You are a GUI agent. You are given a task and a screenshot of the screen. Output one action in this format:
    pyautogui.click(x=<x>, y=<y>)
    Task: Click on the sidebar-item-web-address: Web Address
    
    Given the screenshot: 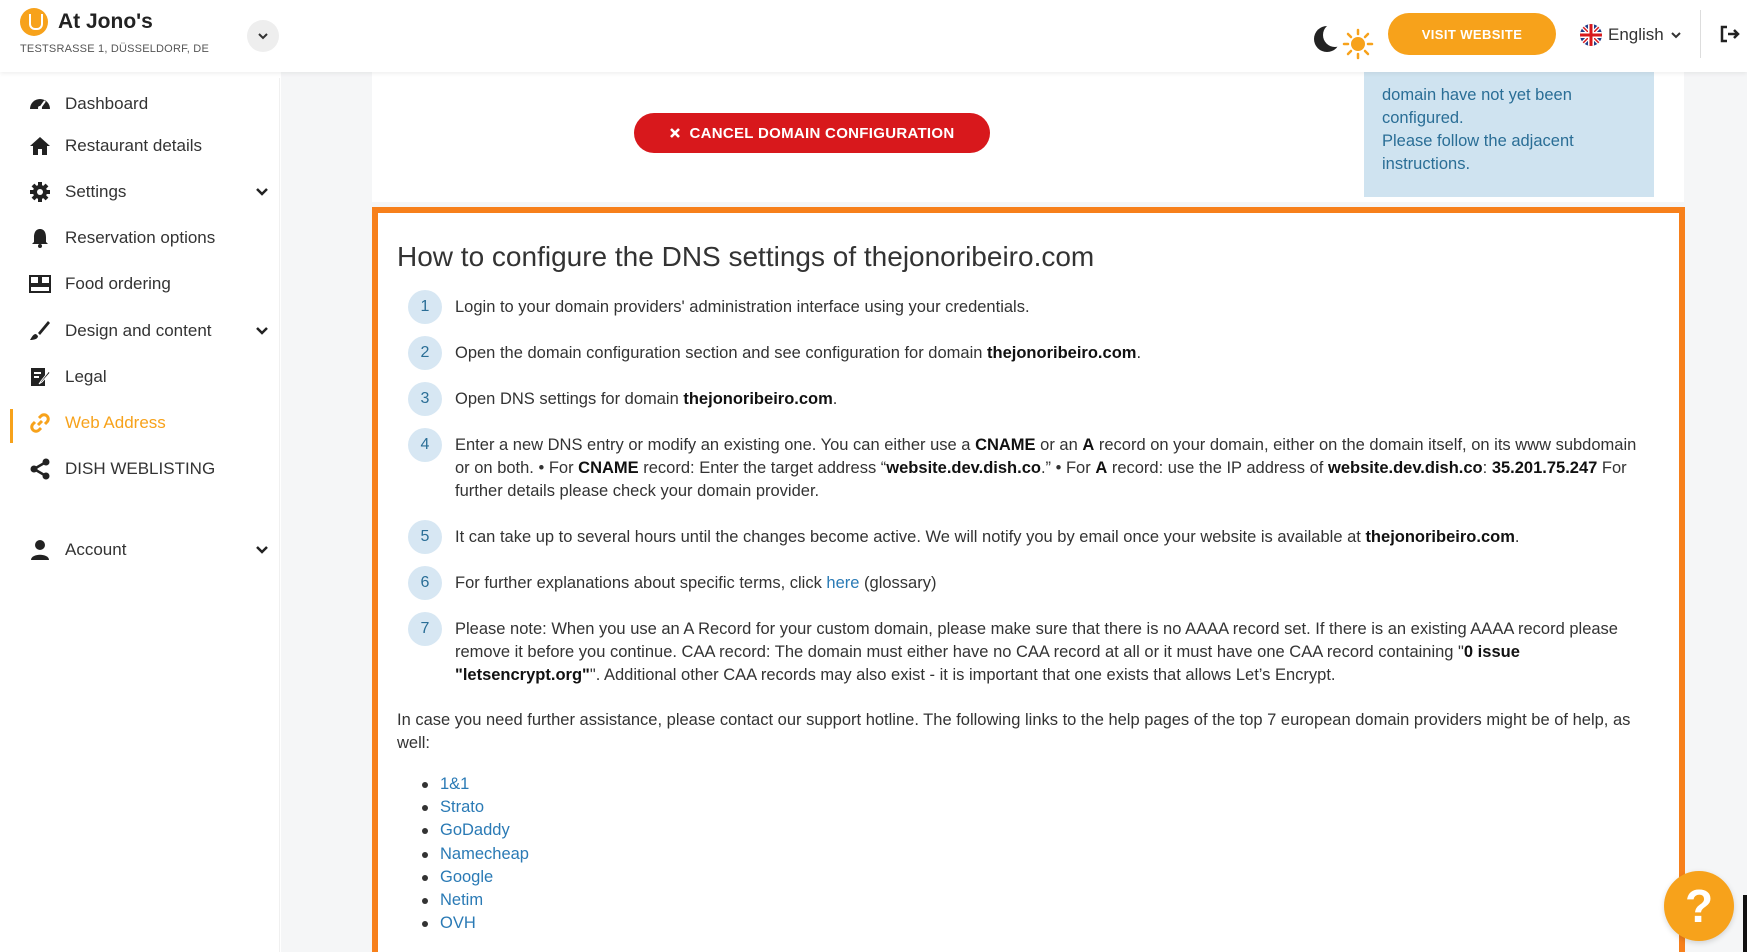 What is the action you would take?
    pyautogui.click(x=145, y=423)
    